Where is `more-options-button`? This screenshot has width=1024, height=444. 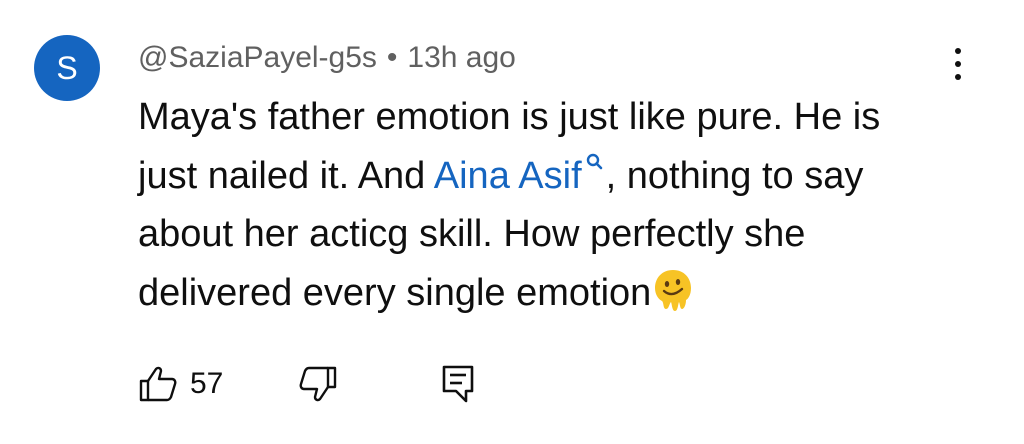
more-options-button is located at coordinates (958, 64).